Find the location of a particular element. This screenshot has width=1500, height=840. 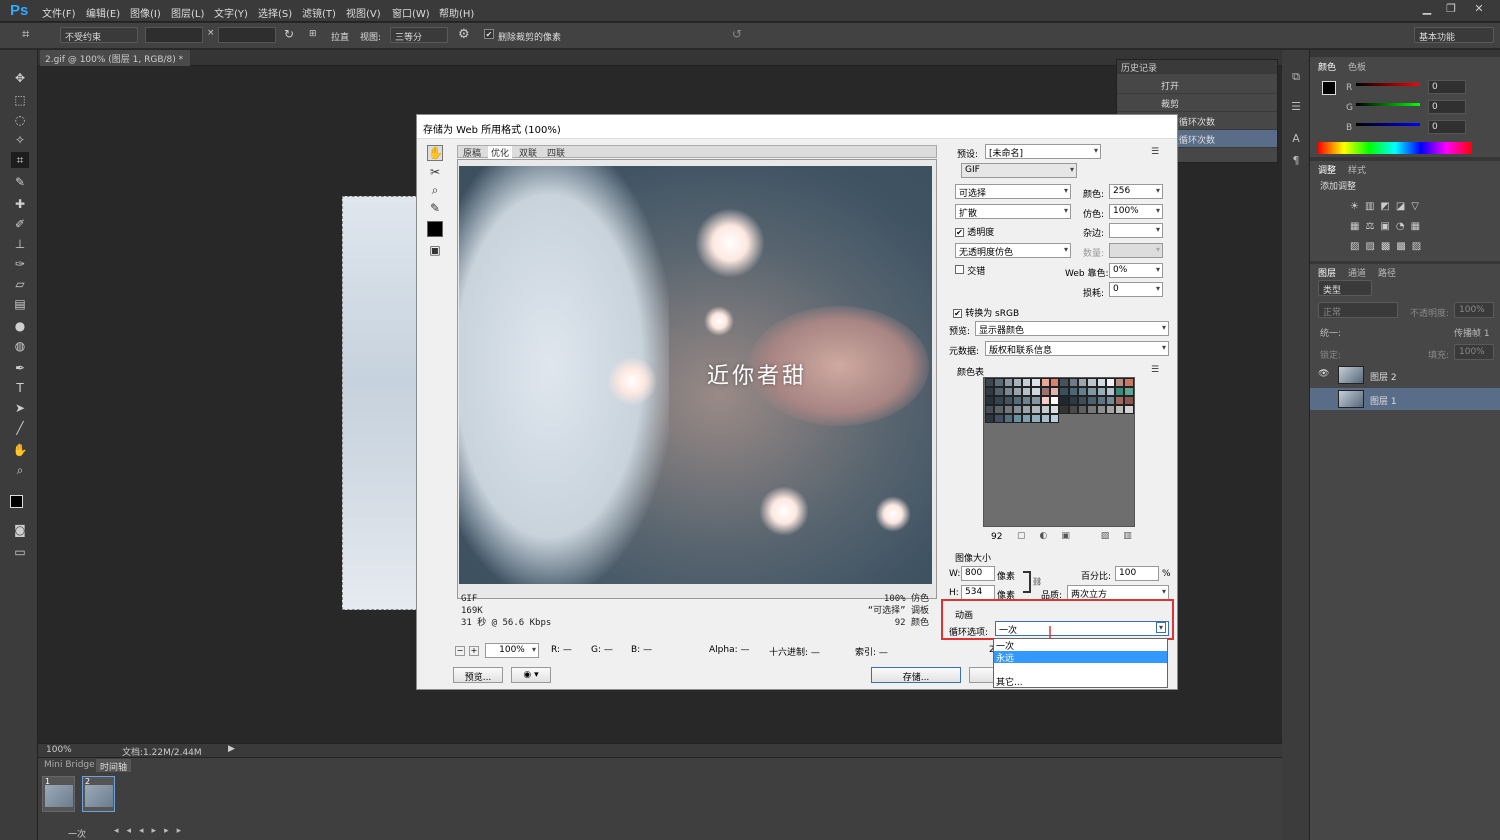

slice-select-icon: ✂ is located at coordinates (435, 173).